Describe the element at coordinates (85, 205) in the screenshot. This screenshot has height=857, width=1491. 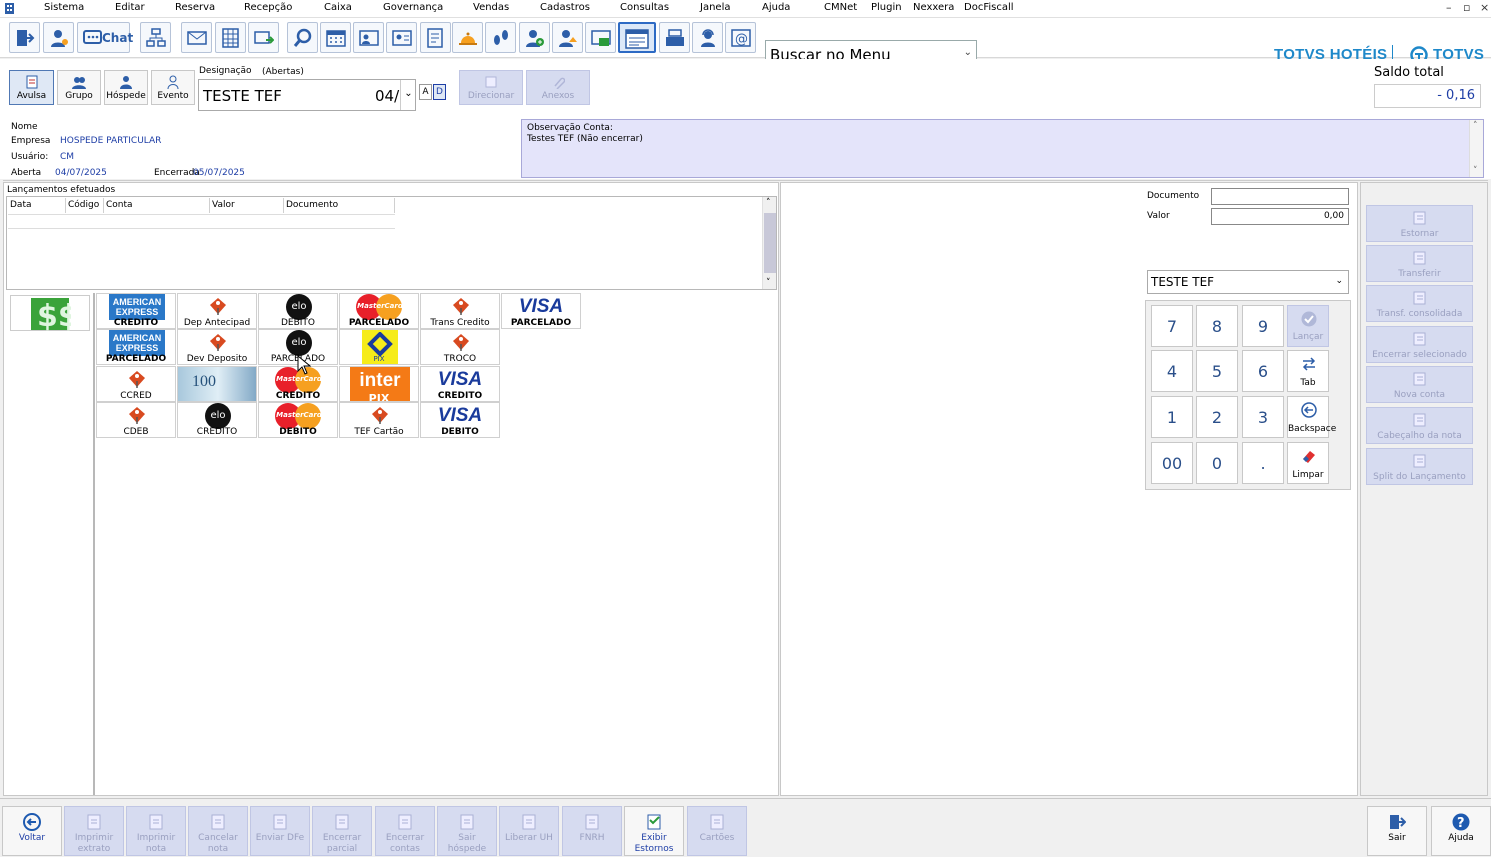
I see `col-codigo: Código` at that location.